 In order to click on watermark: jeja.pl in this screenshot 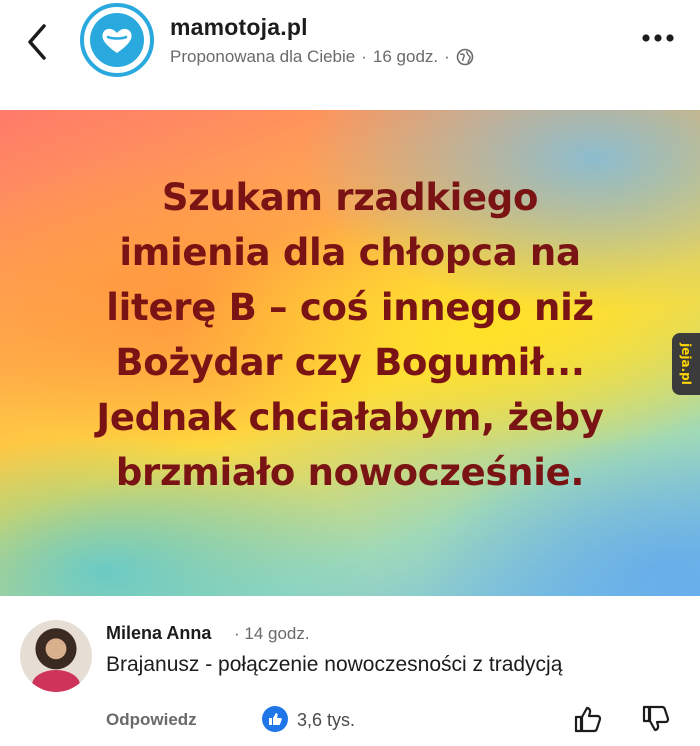, I will do `click(686, 364)`.